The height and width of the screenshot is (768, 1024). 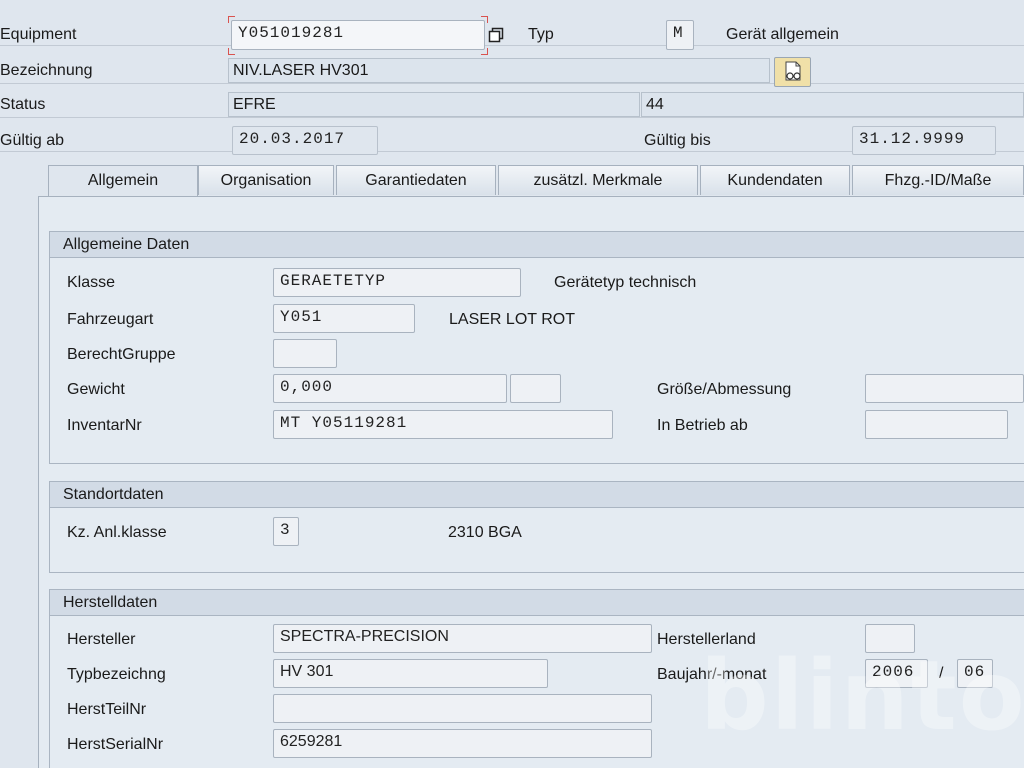 I want to click on equipment-input: Y051019281, so click(x=358, y=35).